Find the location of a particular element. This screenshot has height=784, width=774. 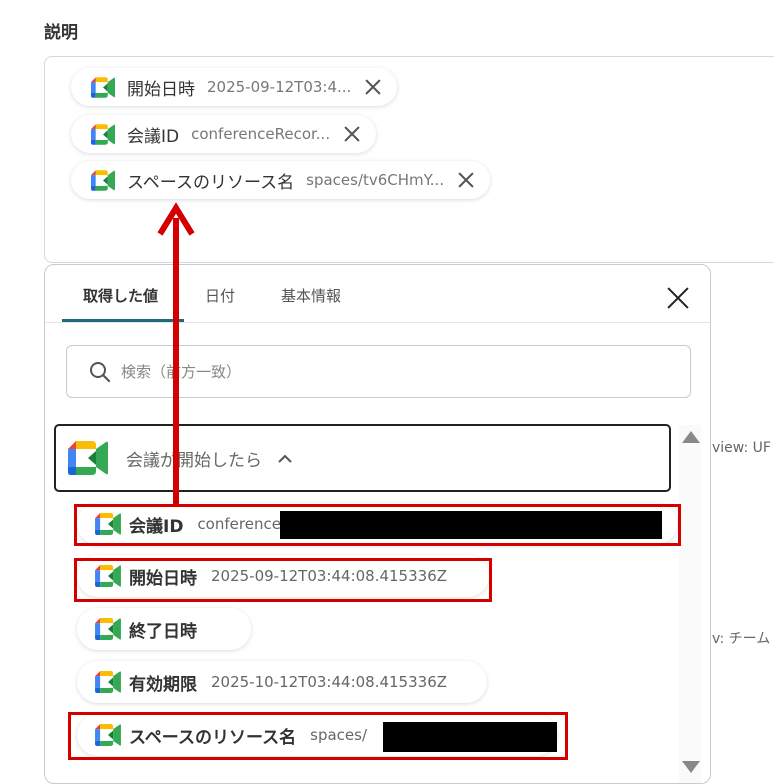

scroll-up-arrow is located at coordinates (691, 437).